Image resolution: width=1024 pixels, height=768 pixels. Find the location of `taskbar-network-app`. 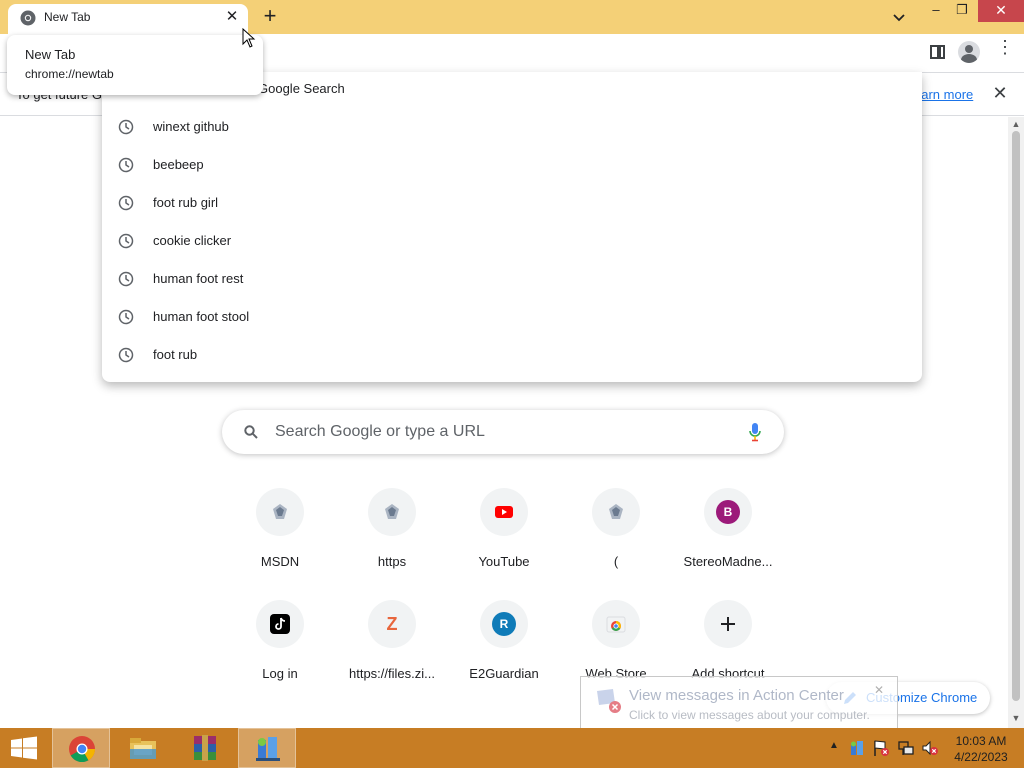

taskbar-network-app is located at coordinates (267, 748).